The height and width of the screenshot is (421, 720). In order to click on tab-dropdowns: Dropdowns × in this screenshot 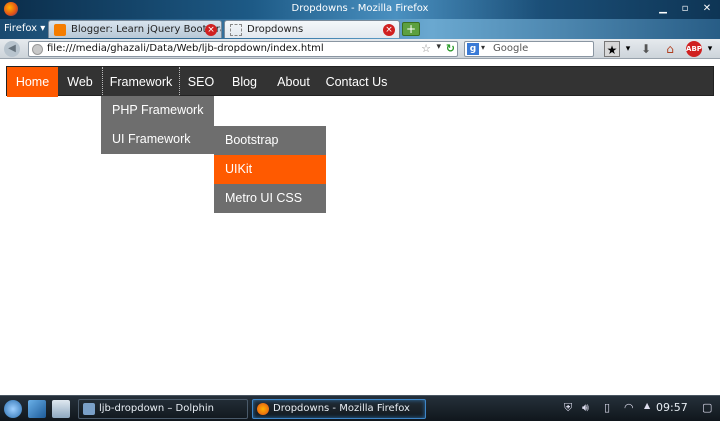, I will do `click(312, 29)`.